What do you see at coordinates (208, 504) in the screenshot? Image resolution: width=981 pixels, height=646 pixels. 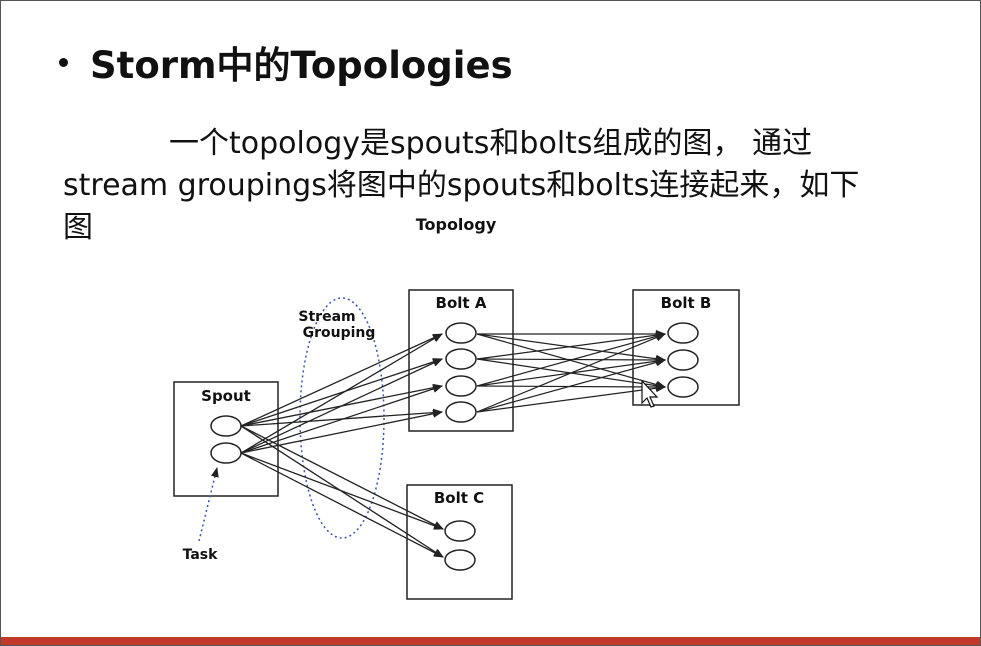 I see `task-pointer` at bounding box center [208, 504].